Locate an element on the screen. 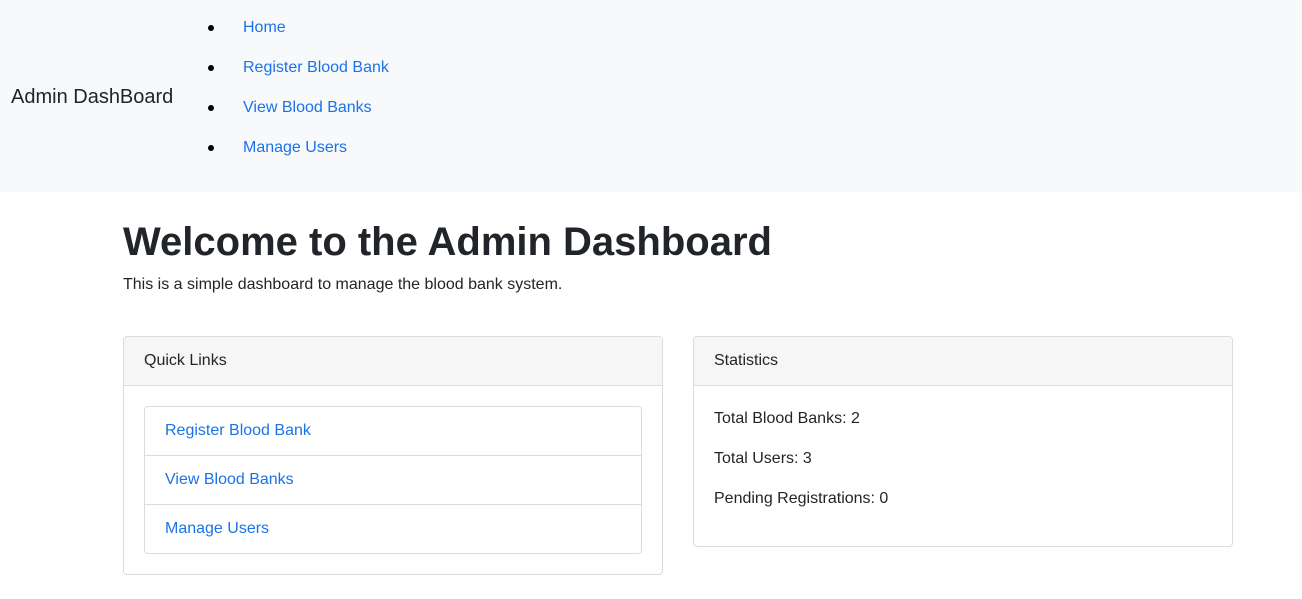 This screenshot has width=1302, height=599. statistics-header: Statistics is located at coordinates (963, 361).